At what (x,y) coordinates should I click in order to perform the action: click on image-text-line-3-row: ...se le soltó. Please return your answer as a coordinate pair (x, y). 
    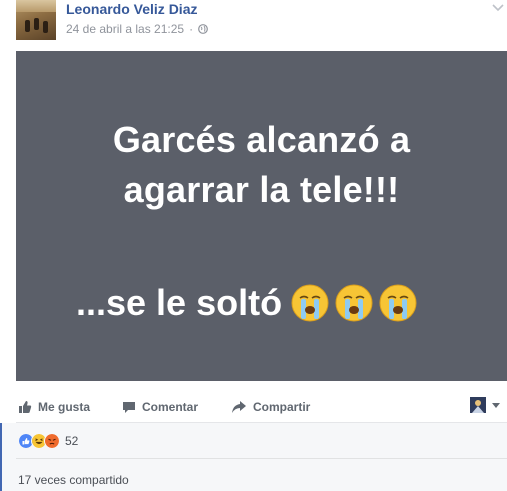
    Looking at the image, I should click on (247, 303).